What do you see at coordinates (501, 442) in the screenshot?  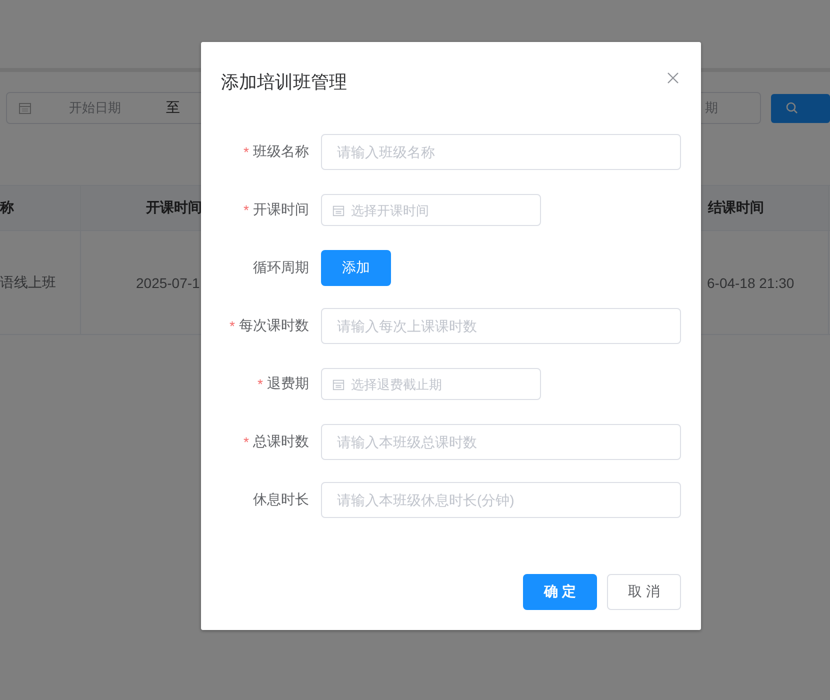 I see `input-field: 请输入本班级总课时数` at bounding box center [501, 442].